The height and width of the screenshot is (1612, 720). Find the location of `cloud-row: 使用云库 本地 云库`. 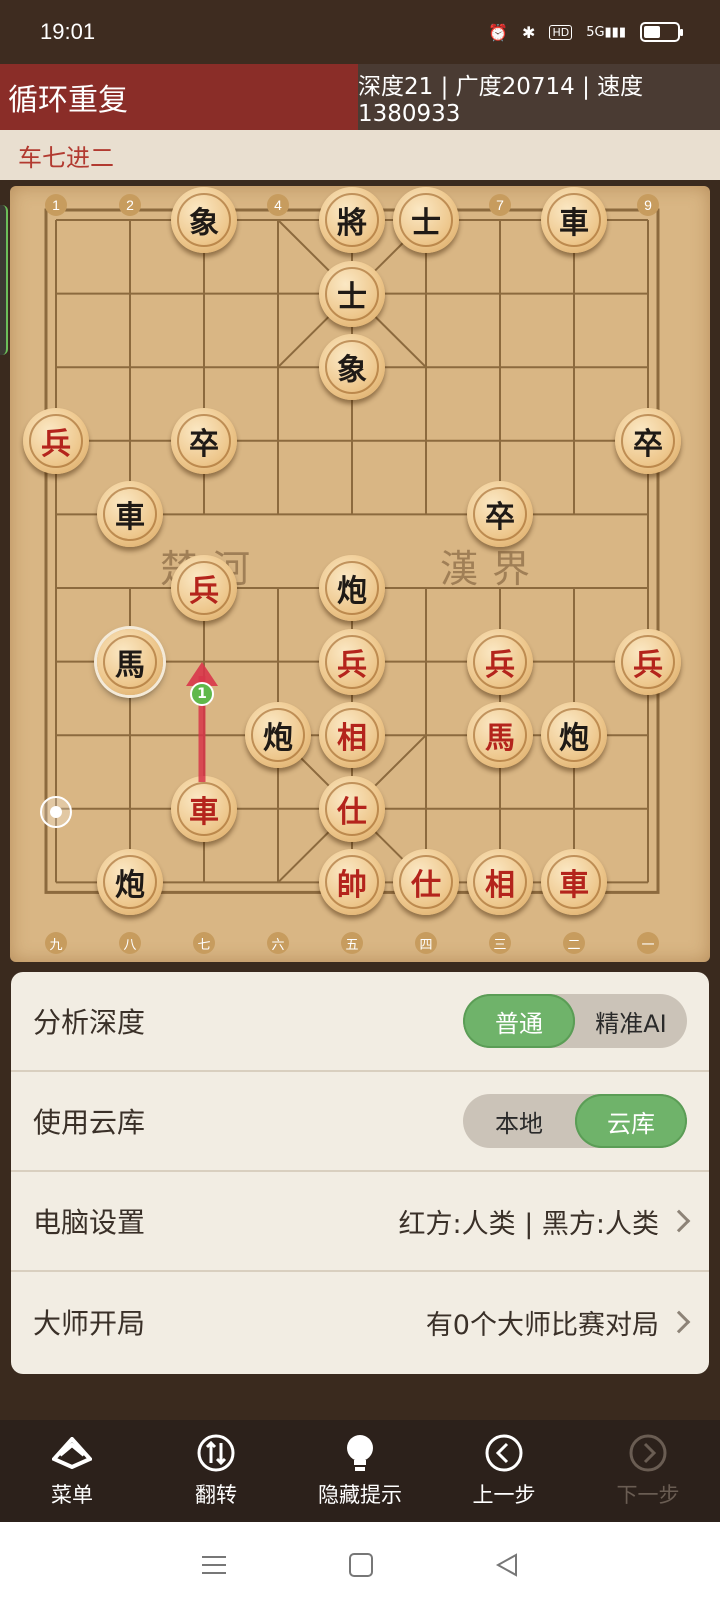

cloud-row: 使用云库 本地 云库 is located at coordinates (360, 1122).